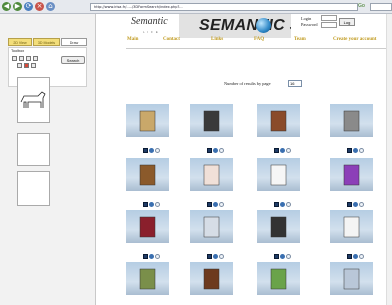 This screenshot has width=392, height=305. What do you see at coordinates (309, 24) in the screenshot?
I see `password-label: Password` at bounding box center [309, 24].